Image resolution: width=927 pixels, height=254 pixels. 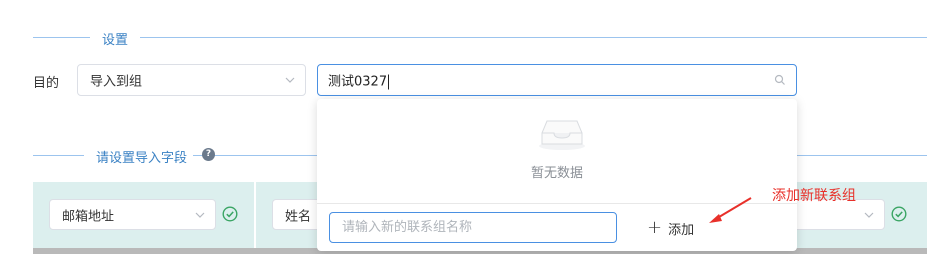 What do you see at coordinates (779, 79) in the screenshot?
I see `search-icon` at bounding box center [779, 79].